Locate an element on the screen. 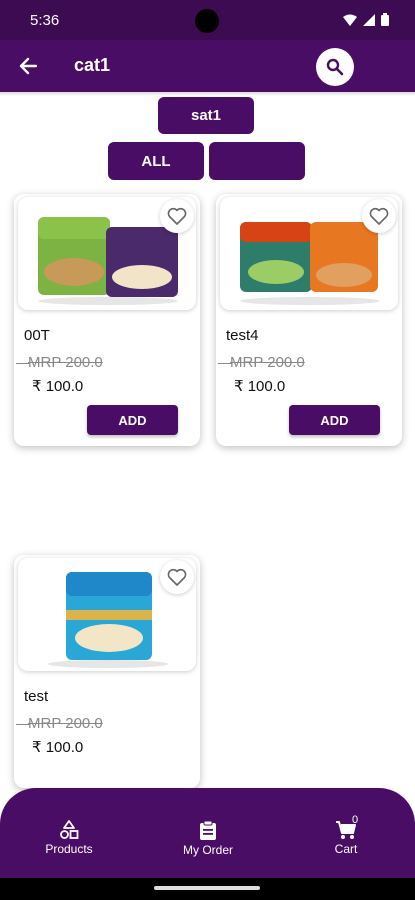 The height and width of the screenshot is (900, 415). system-gesture-bar is located at coordinates (207, 889).